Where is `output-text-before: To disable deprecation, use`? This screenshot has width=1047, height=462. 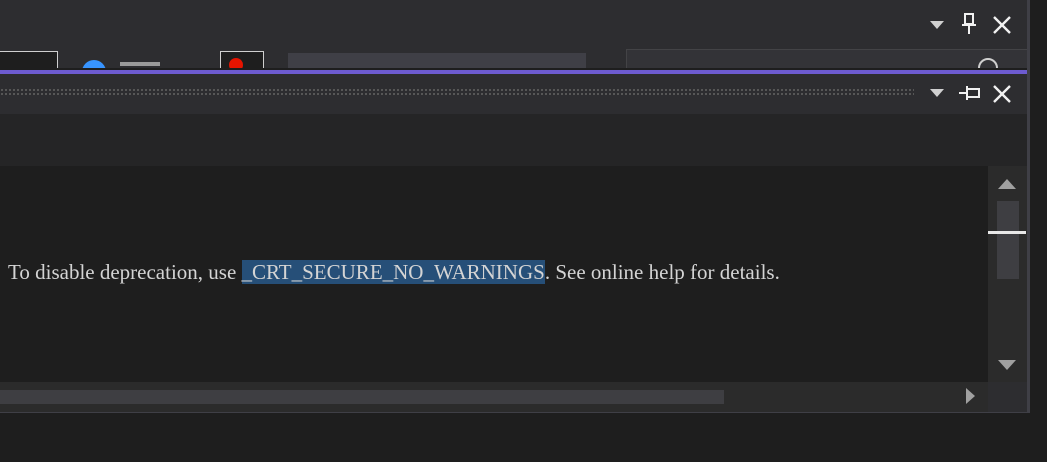
output-text-before: To disable deprecation, use is located at coordinates (125, 272).